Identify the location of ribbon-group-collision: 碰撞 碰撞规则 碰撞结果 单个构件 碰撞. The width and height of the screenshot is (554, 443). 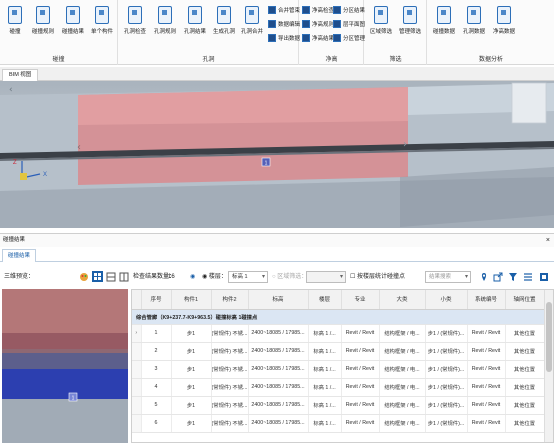
(59, 32).